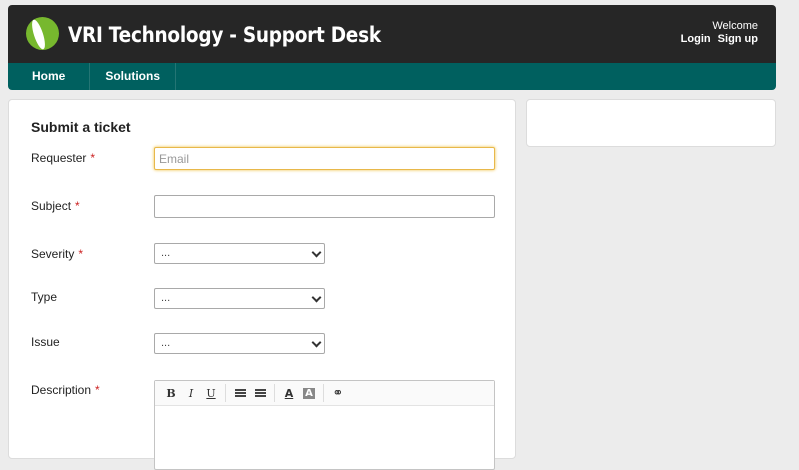 The image size is (799, 470). What do you see at coordinates (191, 393) in the screenshot?
I see `italic-icon: I` at bounding box center [191, 393].